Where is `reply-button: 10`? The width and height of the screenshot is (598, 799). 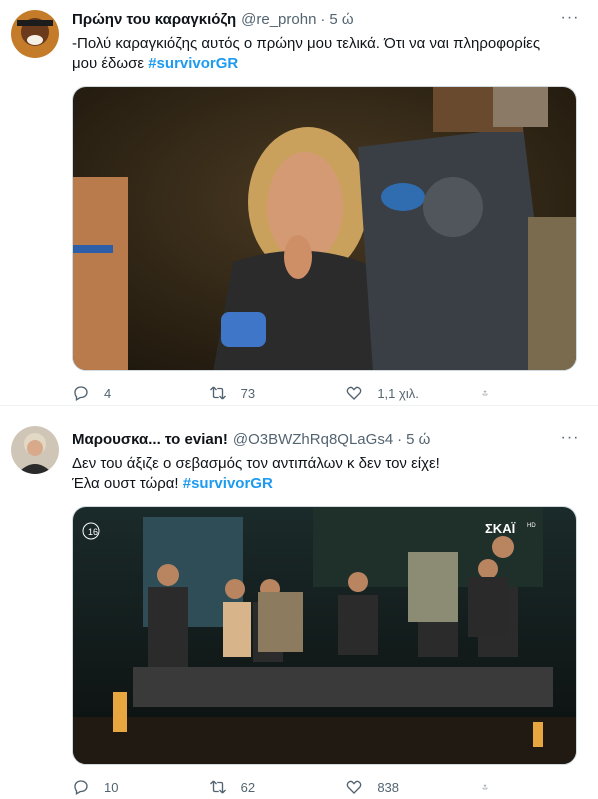
reply-button: 10 is located at coordinates (127, 787).